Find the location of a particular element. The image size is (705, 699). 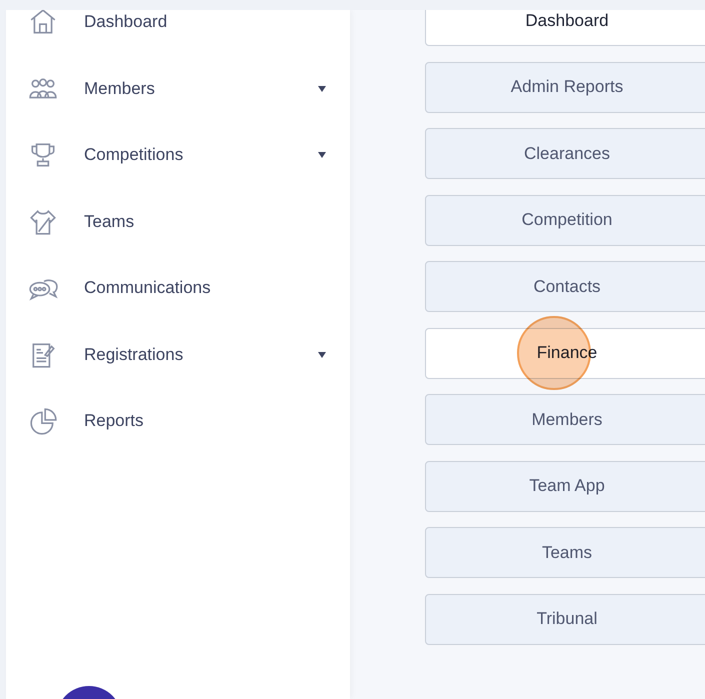

menu-label: Communications is located at coordinates (148, 288).